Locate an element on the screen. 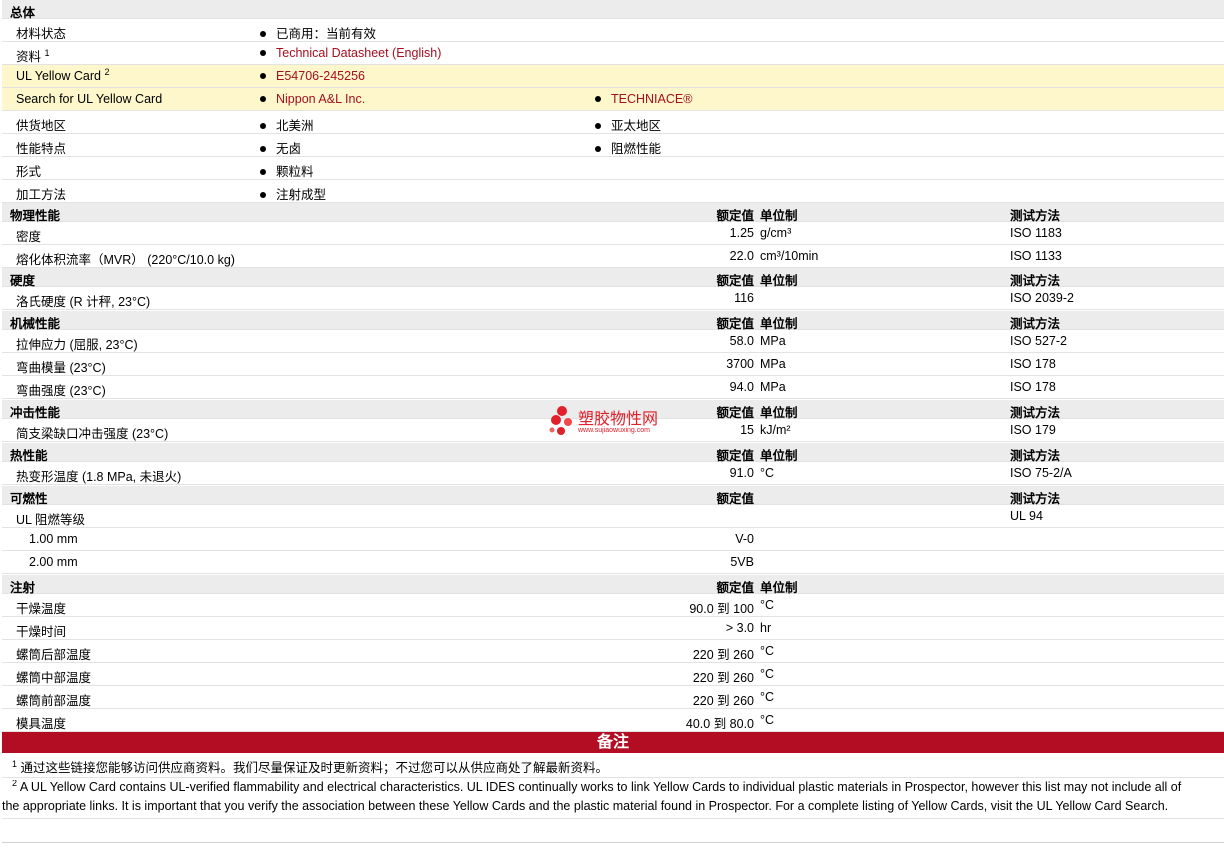 The height and width of the screenshot is (848, 1224). row-value: 颗粒料 is located at coordinates (287, 170).